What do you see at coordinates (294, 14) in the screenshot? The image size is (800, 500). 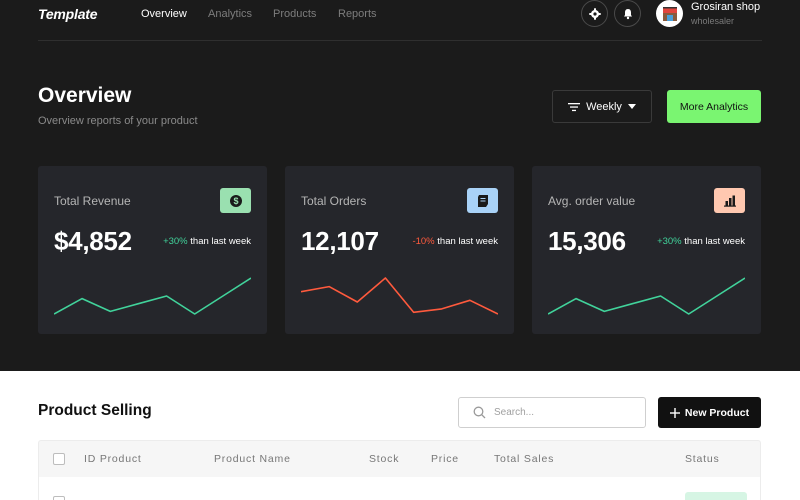 I see `nav-products: Products` at bounding box center [294, 14].